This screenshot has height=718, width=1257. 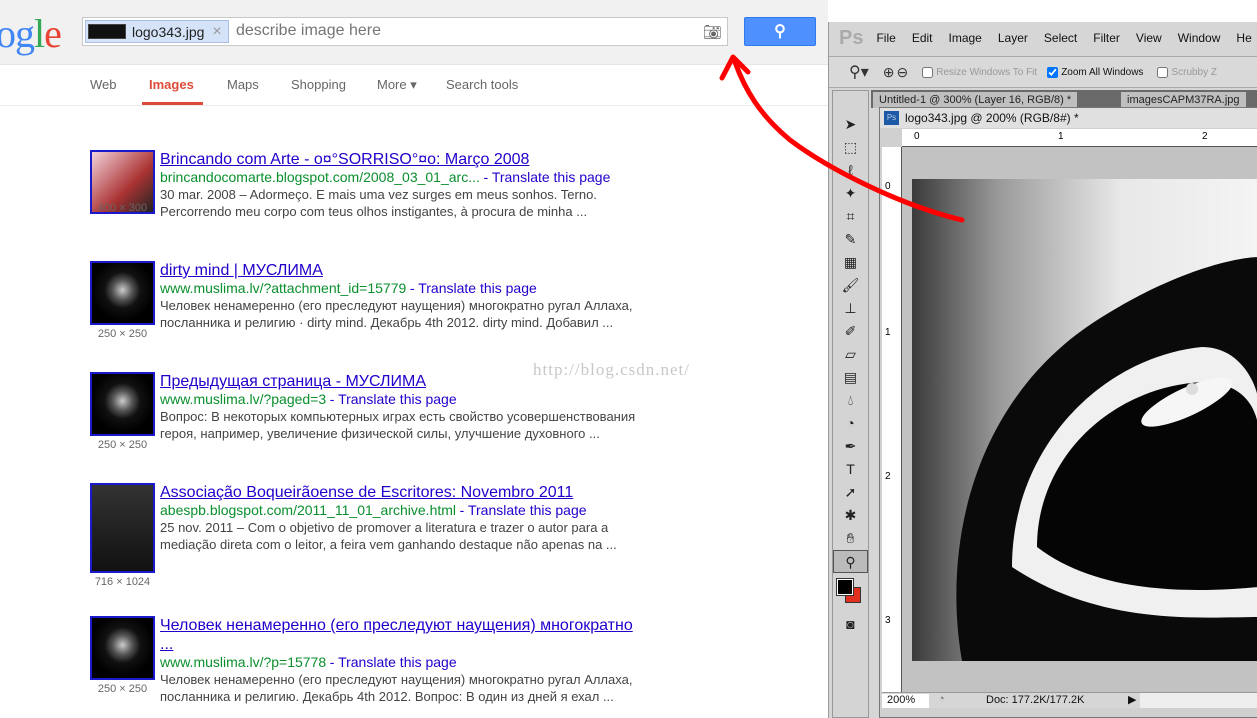 What do you see at coordinates (1194, 72) in the screenshot?
I see `scrubby-zoom-label: Scrubby Z` at bounding box center [1194, 72].